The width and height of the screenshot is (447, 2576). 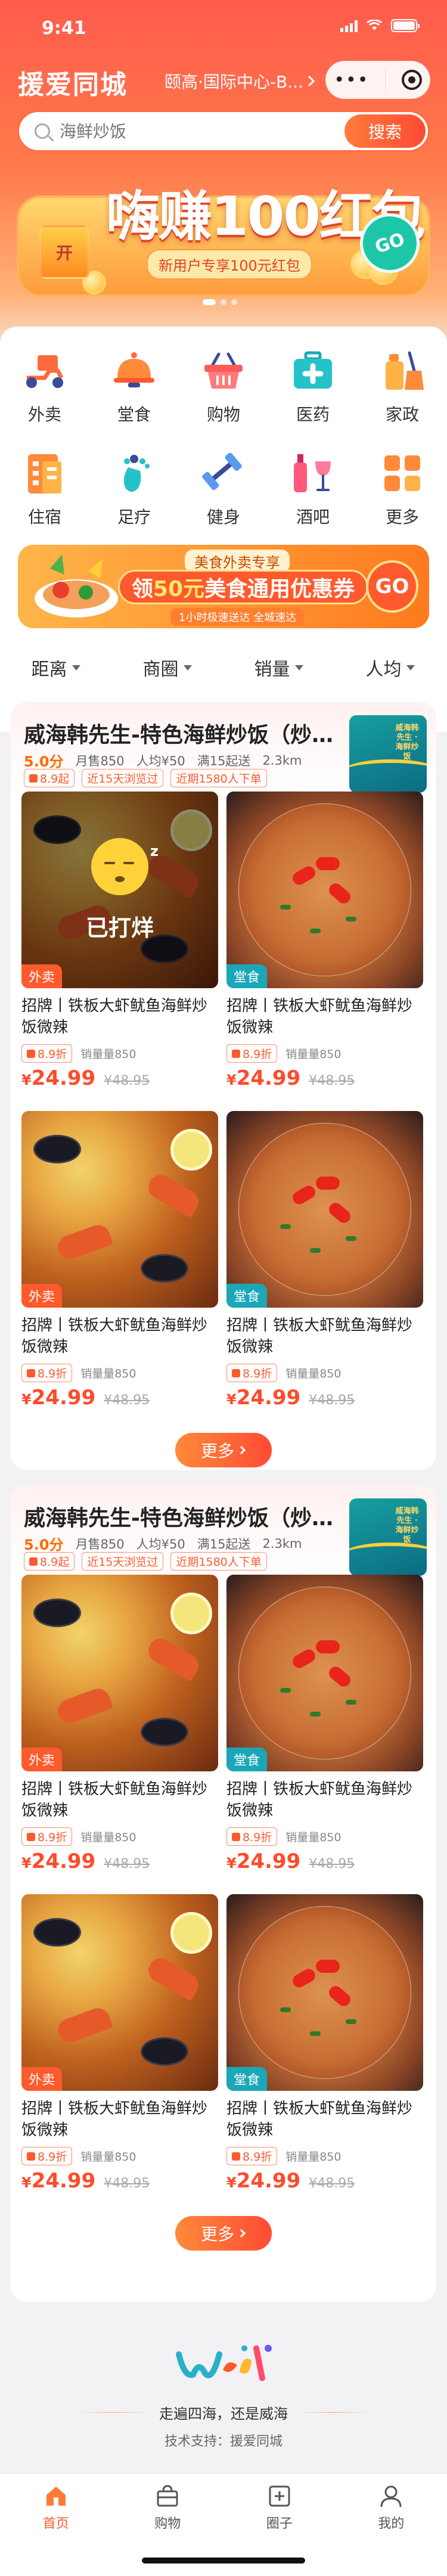 I want to click on sort-bar: 距离 商圈 销量 人均, so click(x=223, y=667).